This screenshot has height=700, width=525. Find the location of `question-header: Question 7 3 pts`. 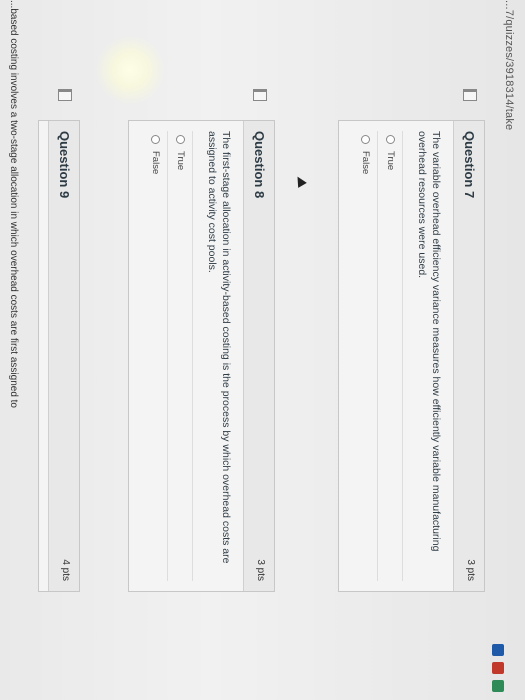

question-header: Question 7 3 pts is located at coordinates (468, 340).